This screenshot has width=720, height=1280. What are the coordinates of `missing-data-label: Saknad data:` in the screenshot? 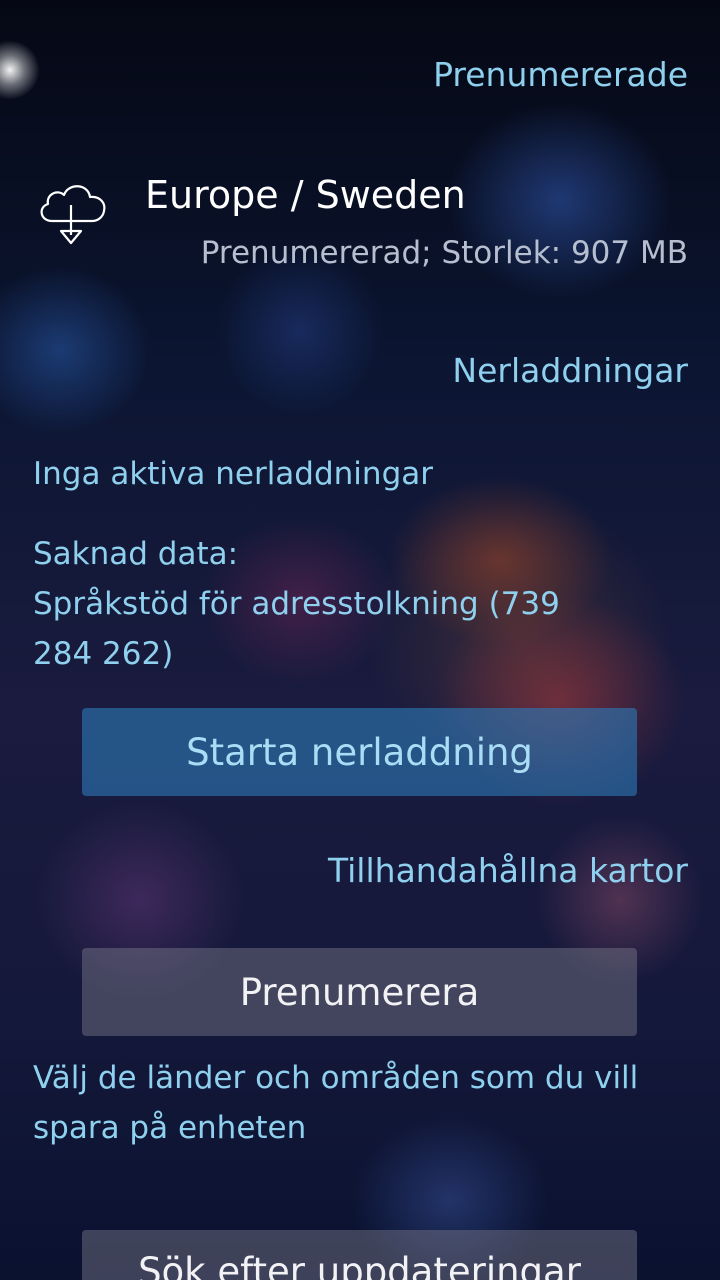 It's located at (136, 554).